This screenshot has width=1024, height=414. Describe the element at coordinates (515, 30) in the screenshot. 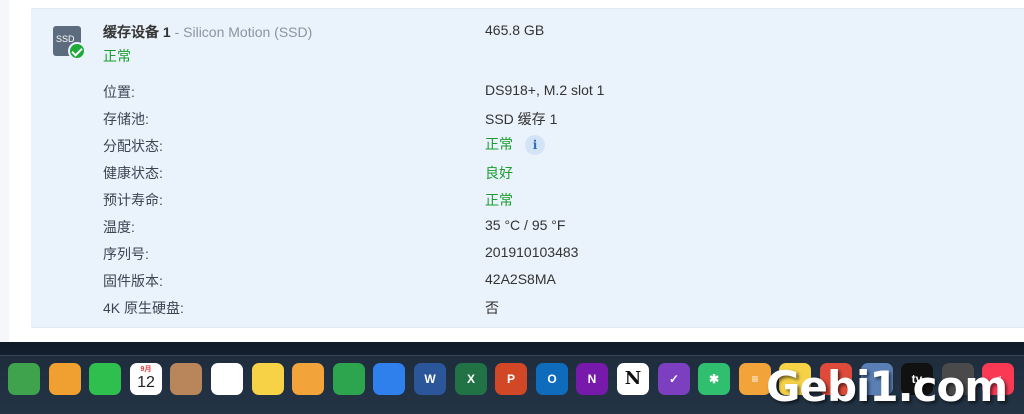

I see `device-size: 465.8 GB` at that location.